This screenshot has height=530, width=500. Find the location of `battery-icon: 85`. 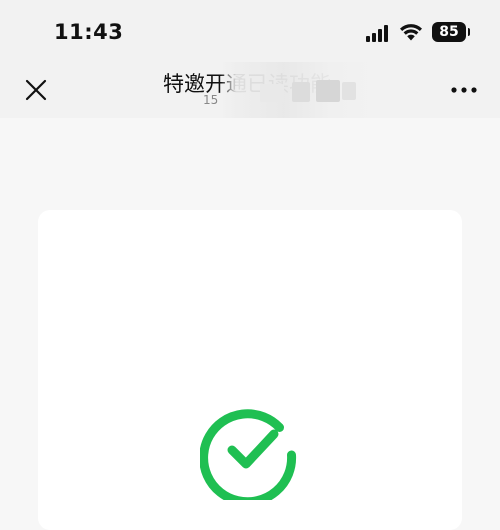

battery-icon: 85 is located at coordinates (451, 32).